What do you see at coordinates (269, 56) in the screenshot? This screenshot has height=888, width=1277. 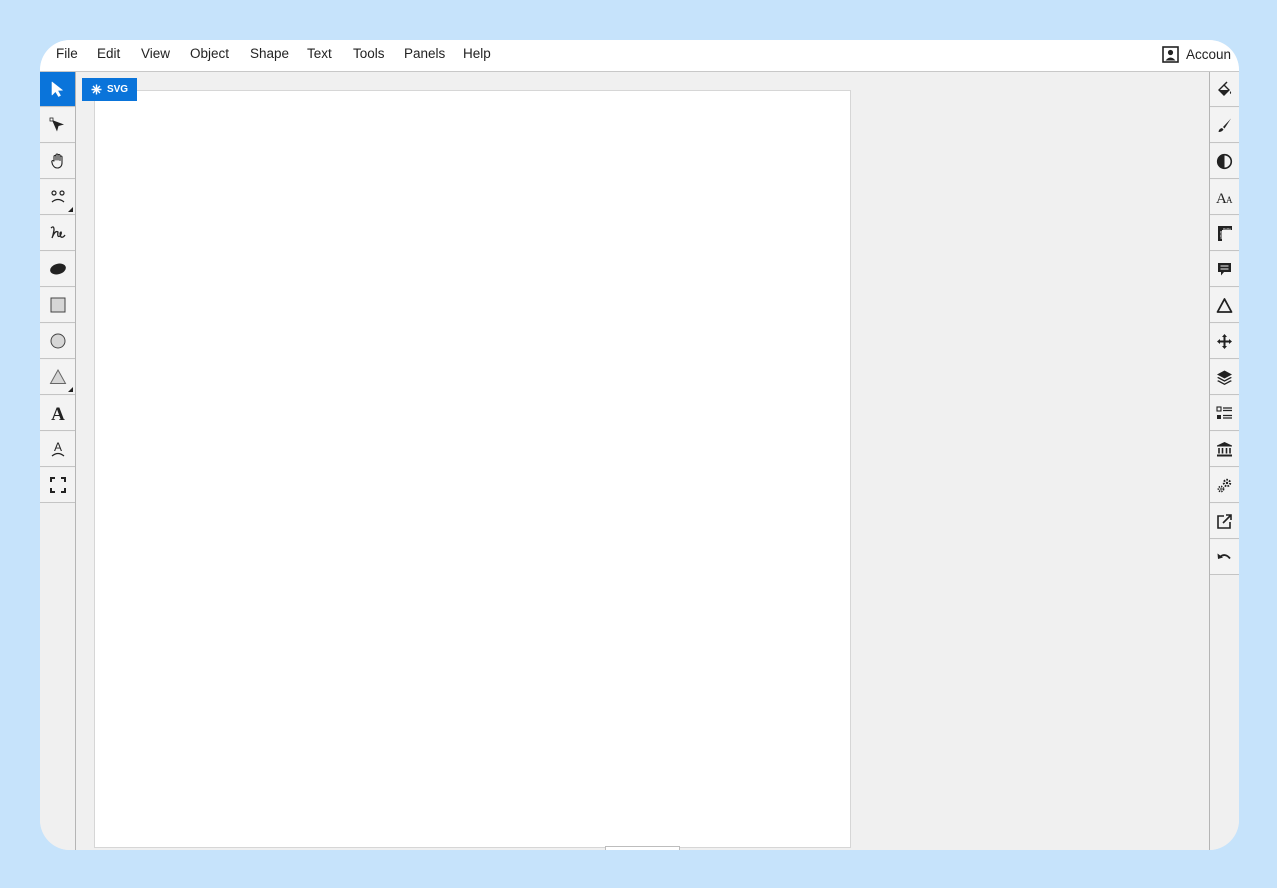 I see `menu-shape: Shape` at bounding box center [269, 56].